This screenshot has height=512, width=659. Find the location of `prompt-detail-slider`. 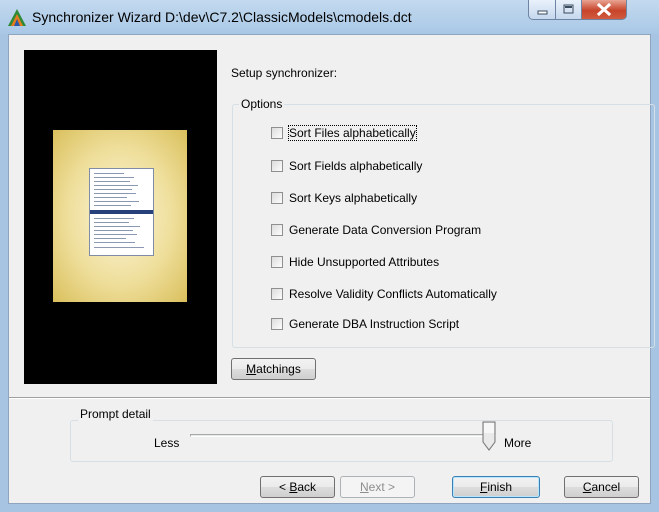

prompt-detail-slider is located at coordinates (343, 435).